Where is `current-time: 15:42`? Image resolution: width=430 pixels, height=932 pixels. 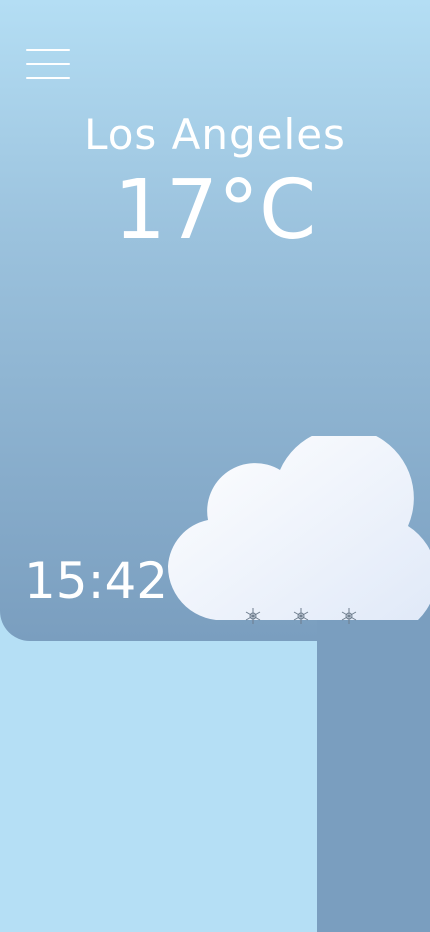 current-time: 15:42 is located at coordinates (96, 581).